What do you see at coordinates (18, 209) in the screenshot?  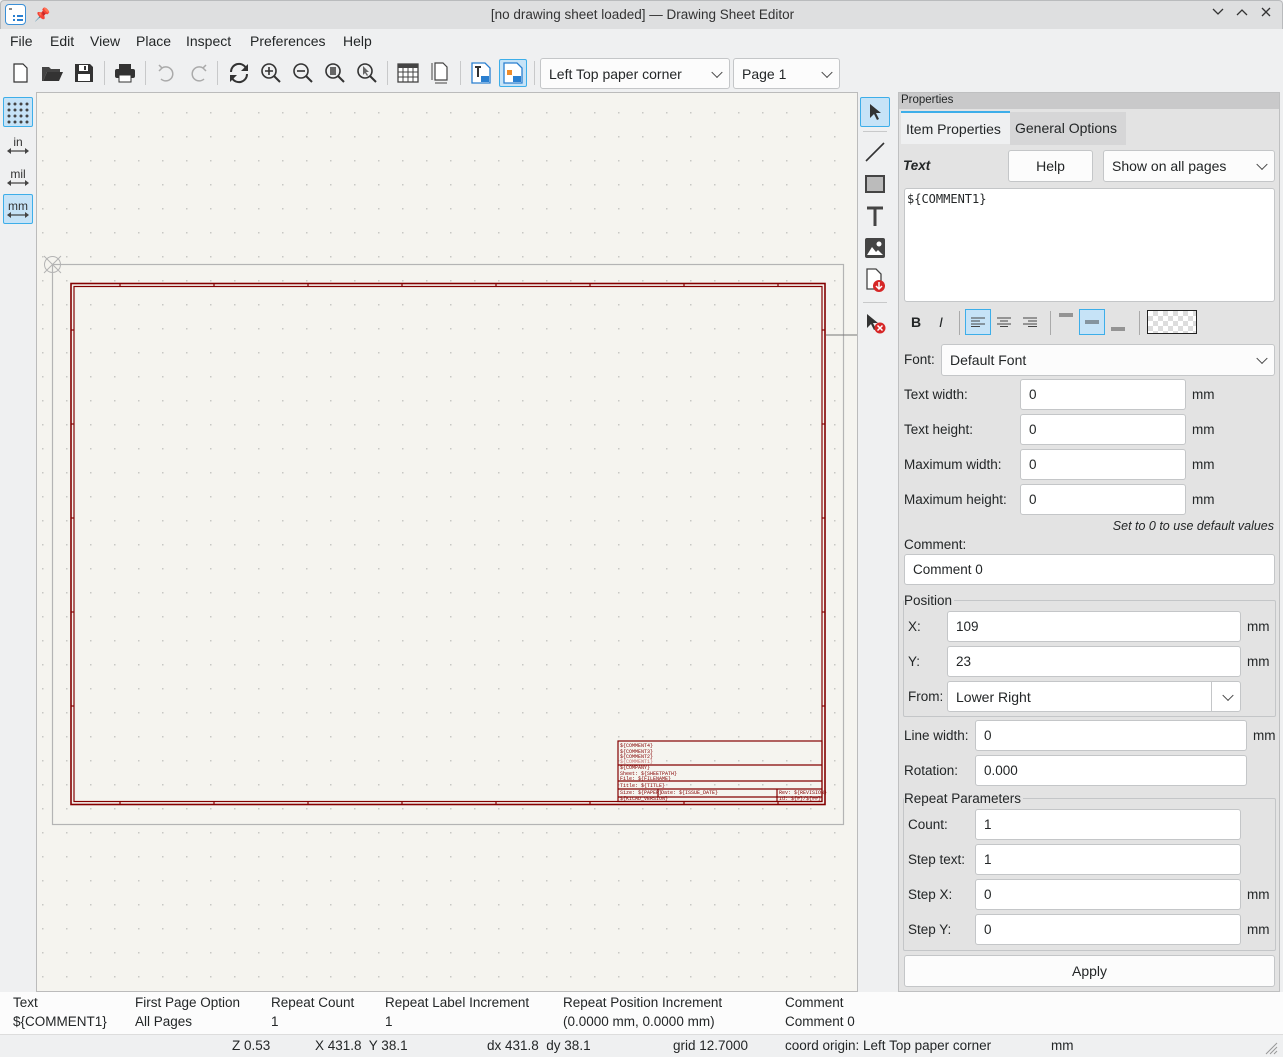 I see `unit-mm-button: mm` at bounding box center [18, 209].